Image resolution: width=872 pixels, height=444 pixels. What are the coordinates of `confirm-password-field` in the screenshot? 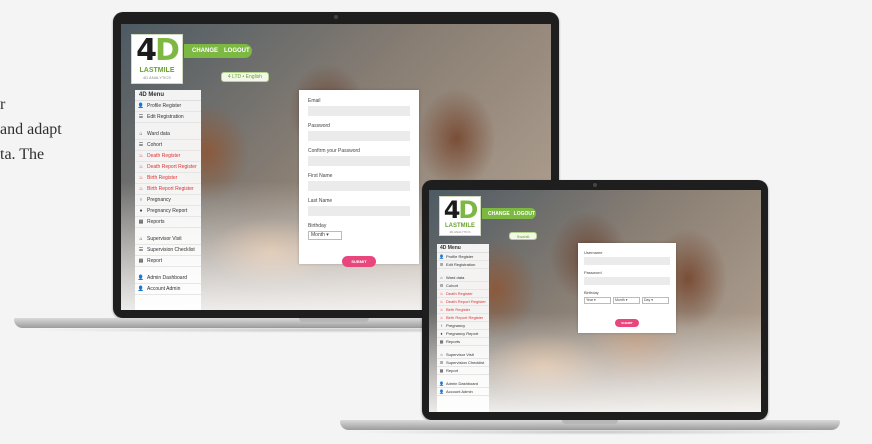 It's located at (359, 161).